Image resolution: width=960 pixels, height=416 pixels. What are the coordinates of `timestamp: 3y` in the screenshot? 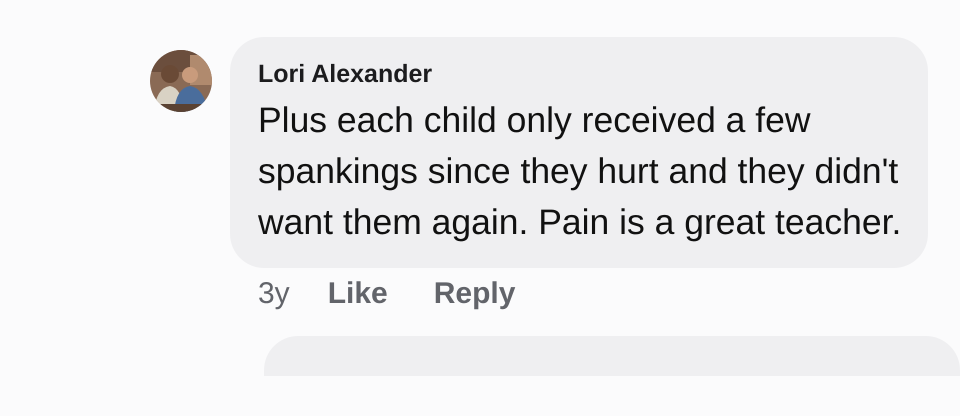 It's located at (274, 294).